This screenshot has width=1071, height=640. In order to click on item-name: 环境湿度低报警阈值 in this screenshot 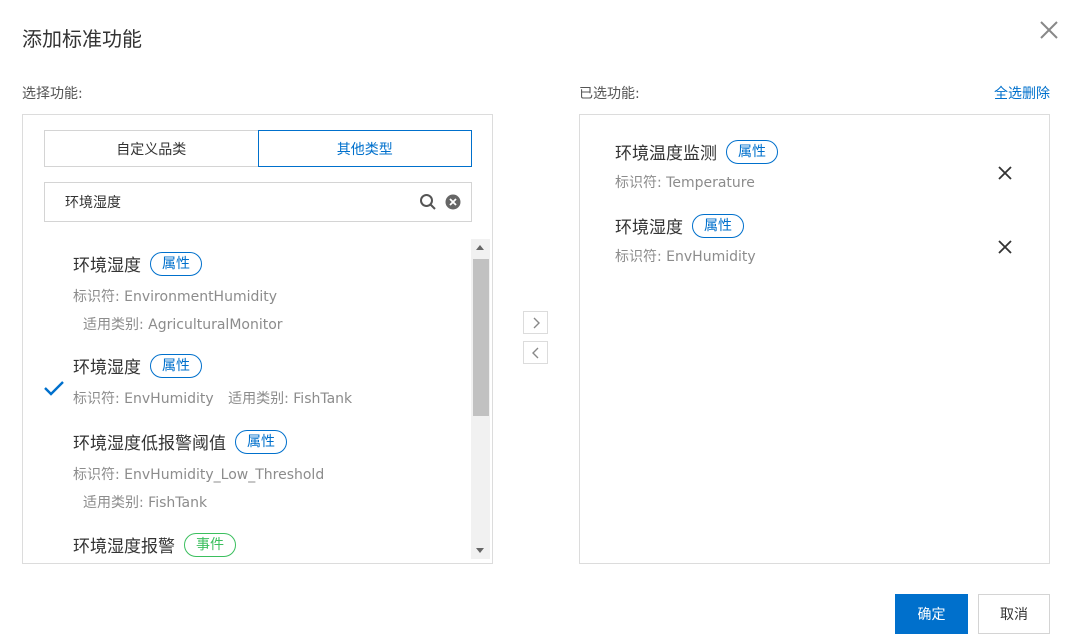, I will do `click(149, 444)`.